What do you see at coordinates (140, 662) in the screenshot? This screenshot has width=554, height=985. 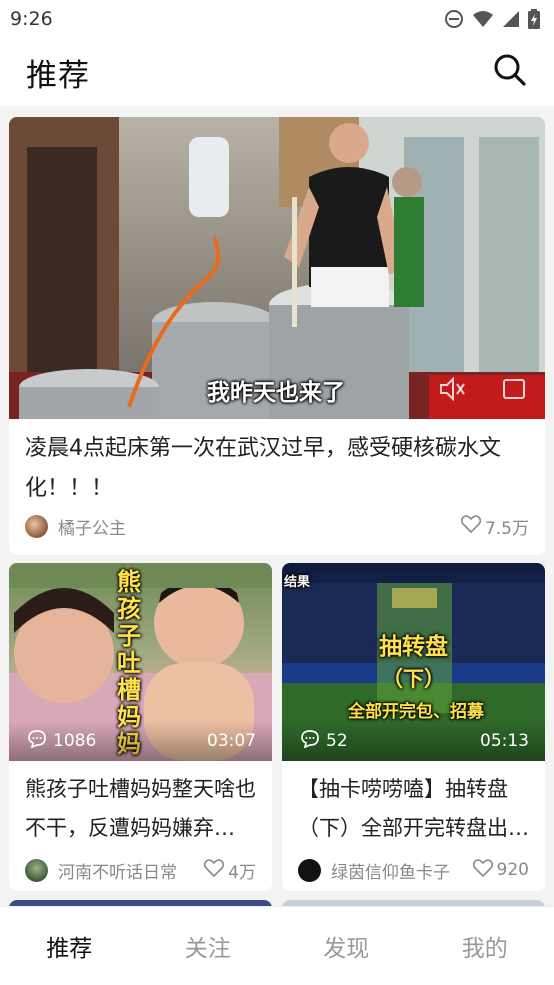 I see `video-thumbnail-left: 熊孩子吐槽妈妈 1086 03:07` at bounding box center [140, 662].